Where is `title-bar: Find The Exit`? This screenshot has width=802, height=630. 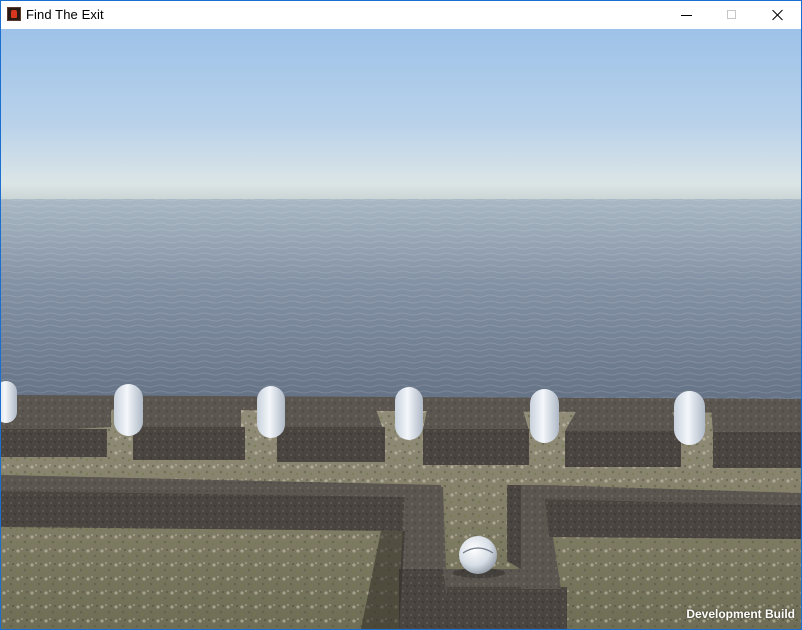 title-bar: Find The Exit is located at coordinates (401, 15).